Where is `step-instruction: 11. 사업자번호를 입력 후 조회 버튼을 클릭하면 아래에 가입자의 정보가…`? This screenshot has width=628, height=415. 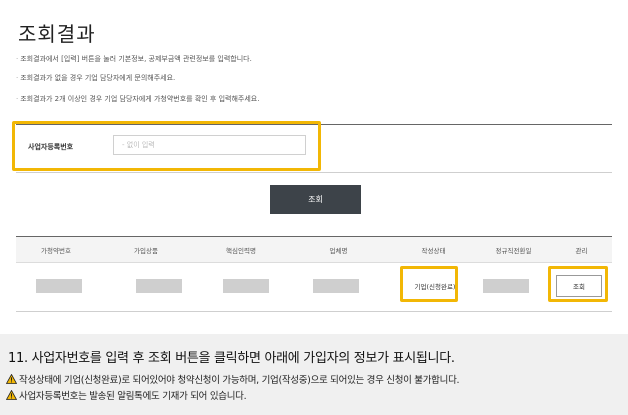
step-instruction: 11. 사업자번호를 입력 후 조회 버튼을 클릭하면 아래에 가입자의 정보가… is located at coordinates (231, 358).